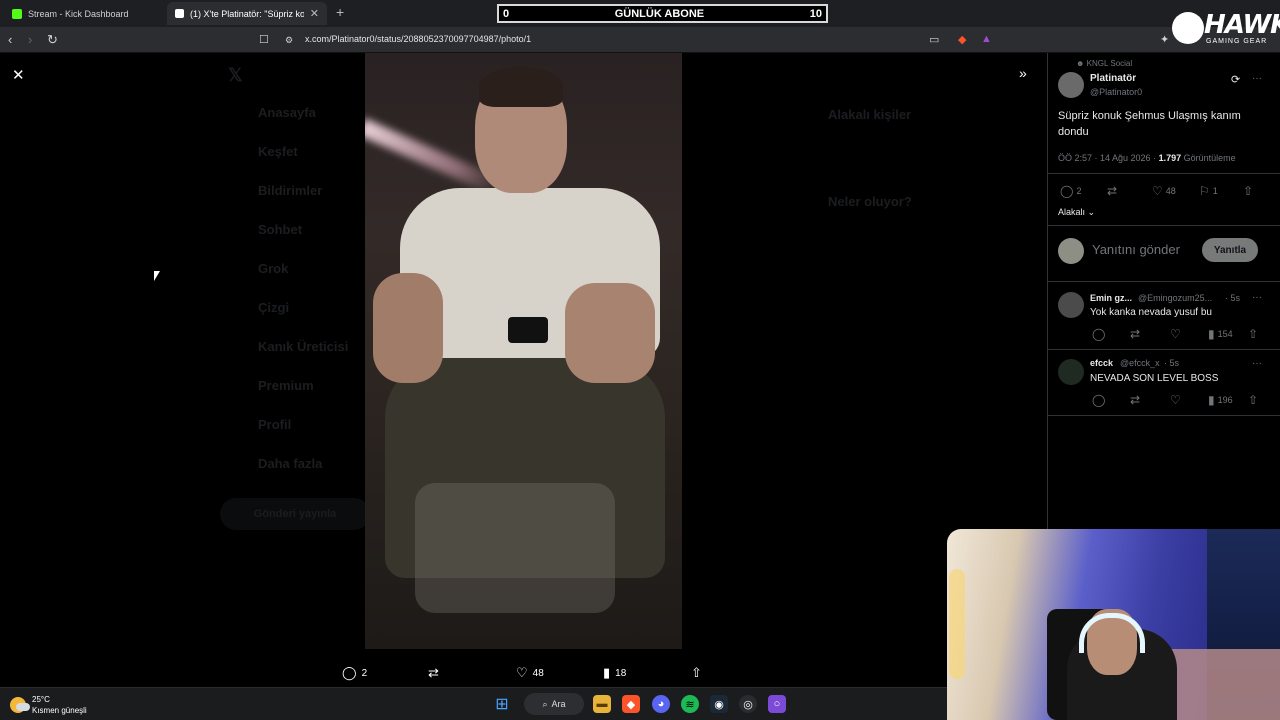 This screenshot has height=720, width=1280. Describe the element at coordinates (287, 112) in the screenshot. I see `nav-home: Anasayfa` at that location.